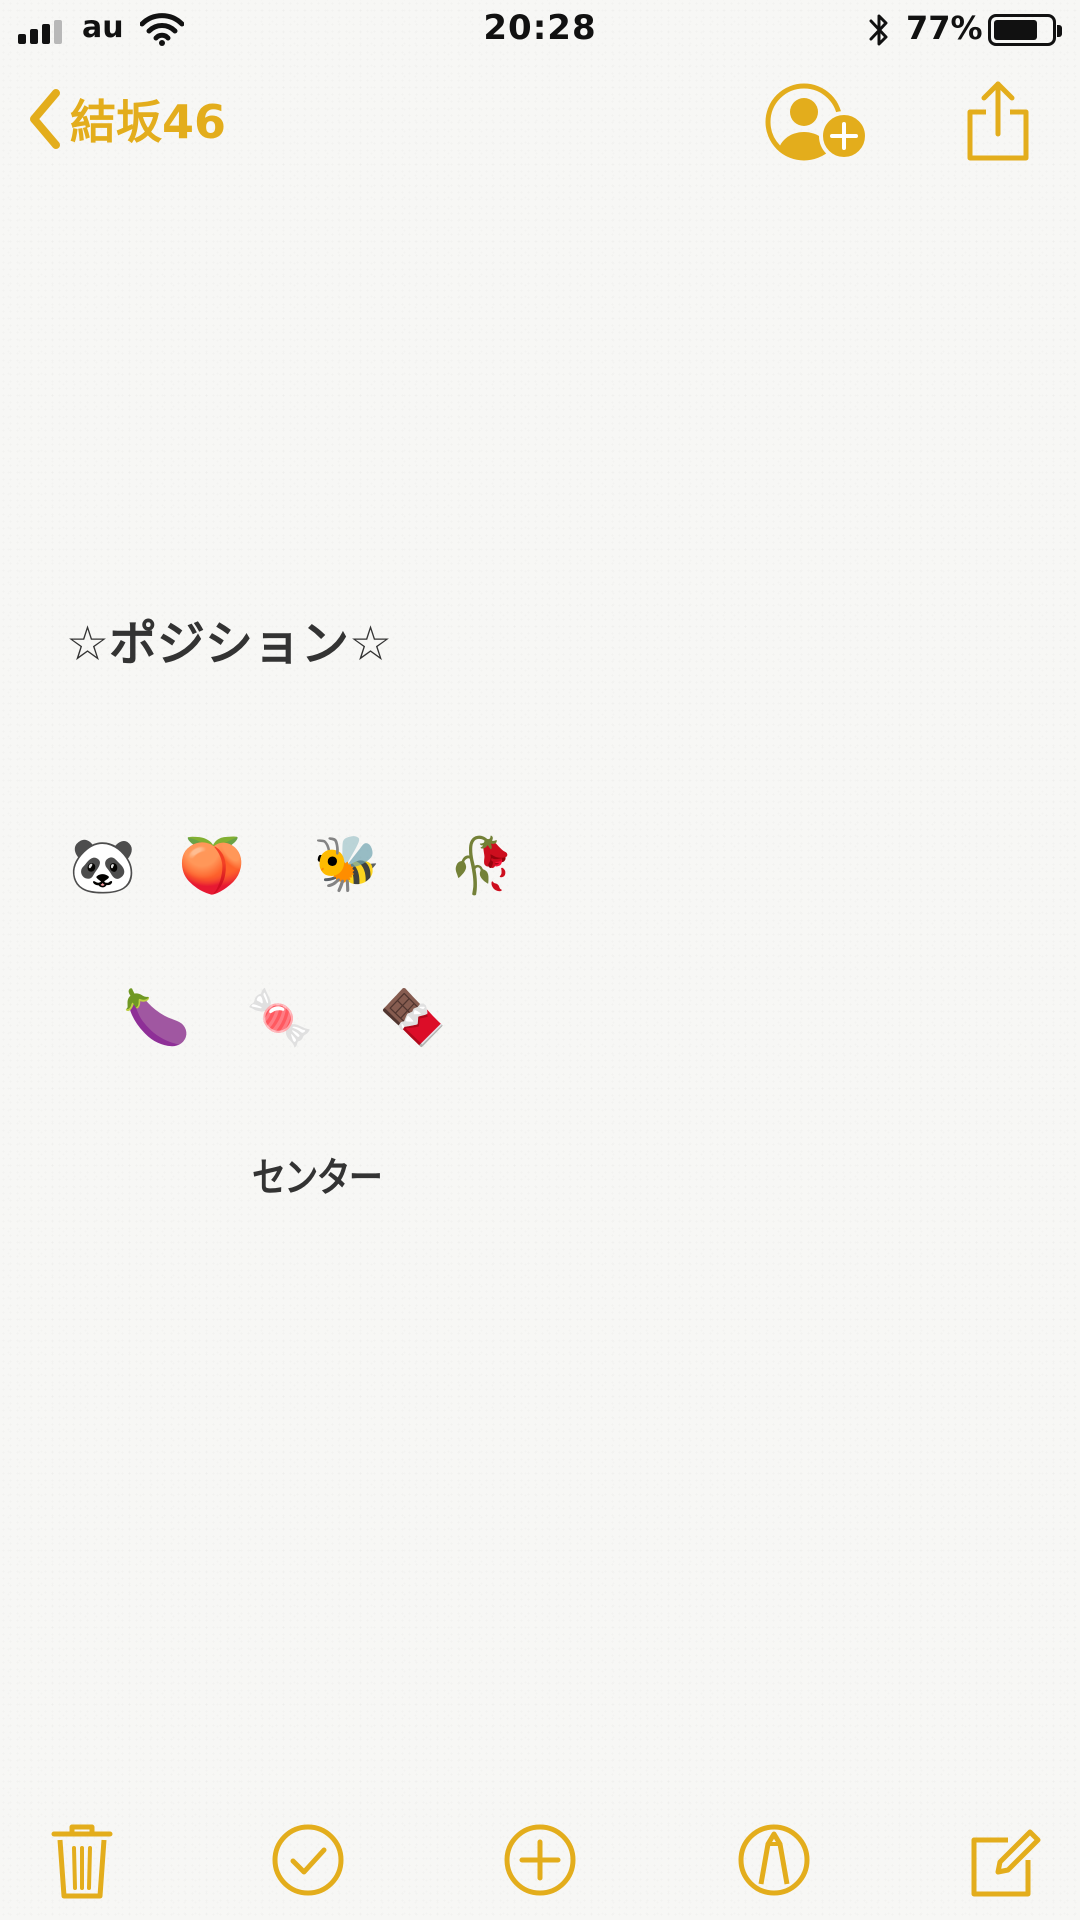 The height and width of the screenshot is (1920, 1080). I want to click on checklist-button, so click(308, 1860).